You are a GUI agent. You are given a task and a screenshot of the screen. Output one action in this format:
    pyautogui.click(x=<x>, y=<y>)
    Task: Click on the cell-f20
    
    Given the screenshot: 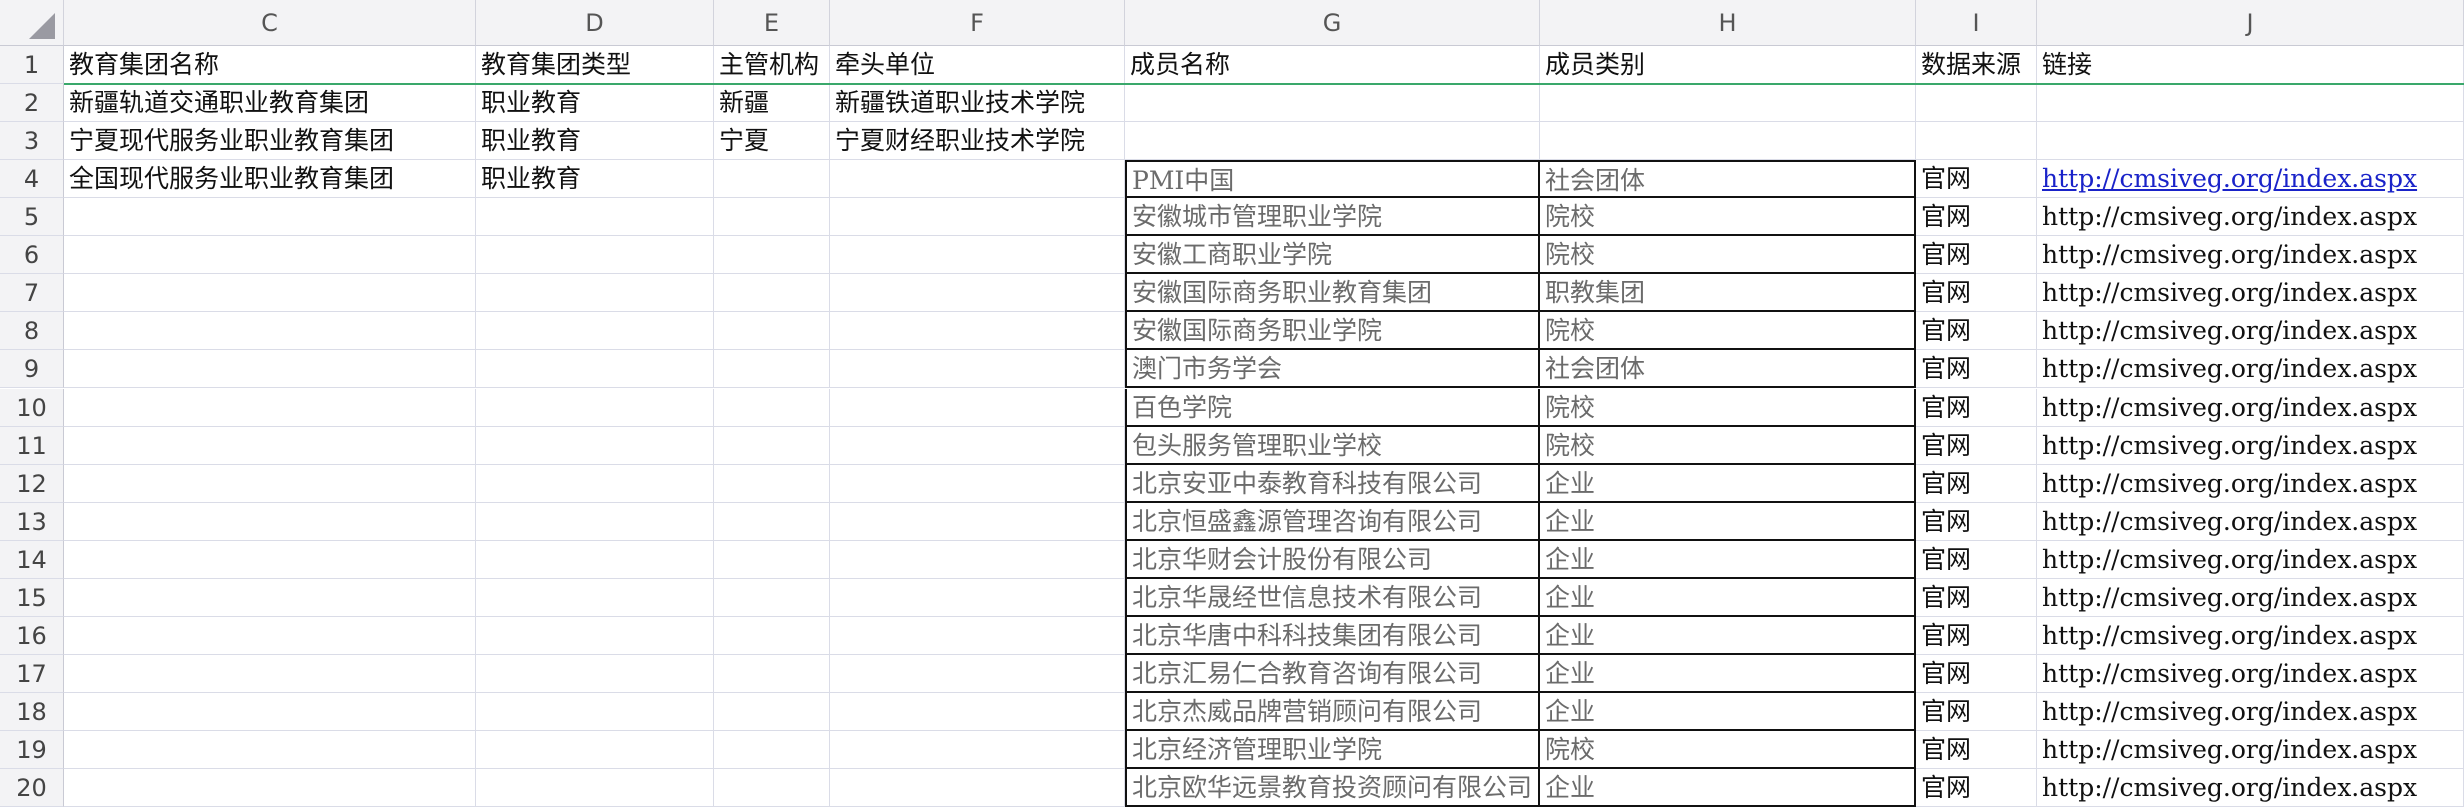 What is the action you would take?
    pyautogui.click(x=977, y=788)
    